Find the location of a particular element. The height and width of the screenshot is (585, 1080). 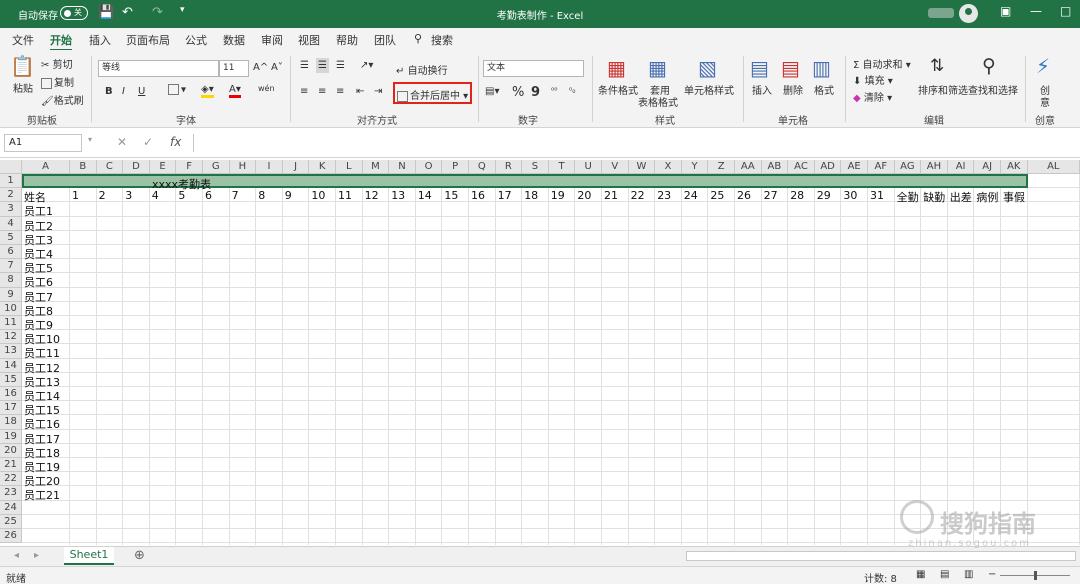

font-name-select: 等线 is located at coordinates (158, 68).